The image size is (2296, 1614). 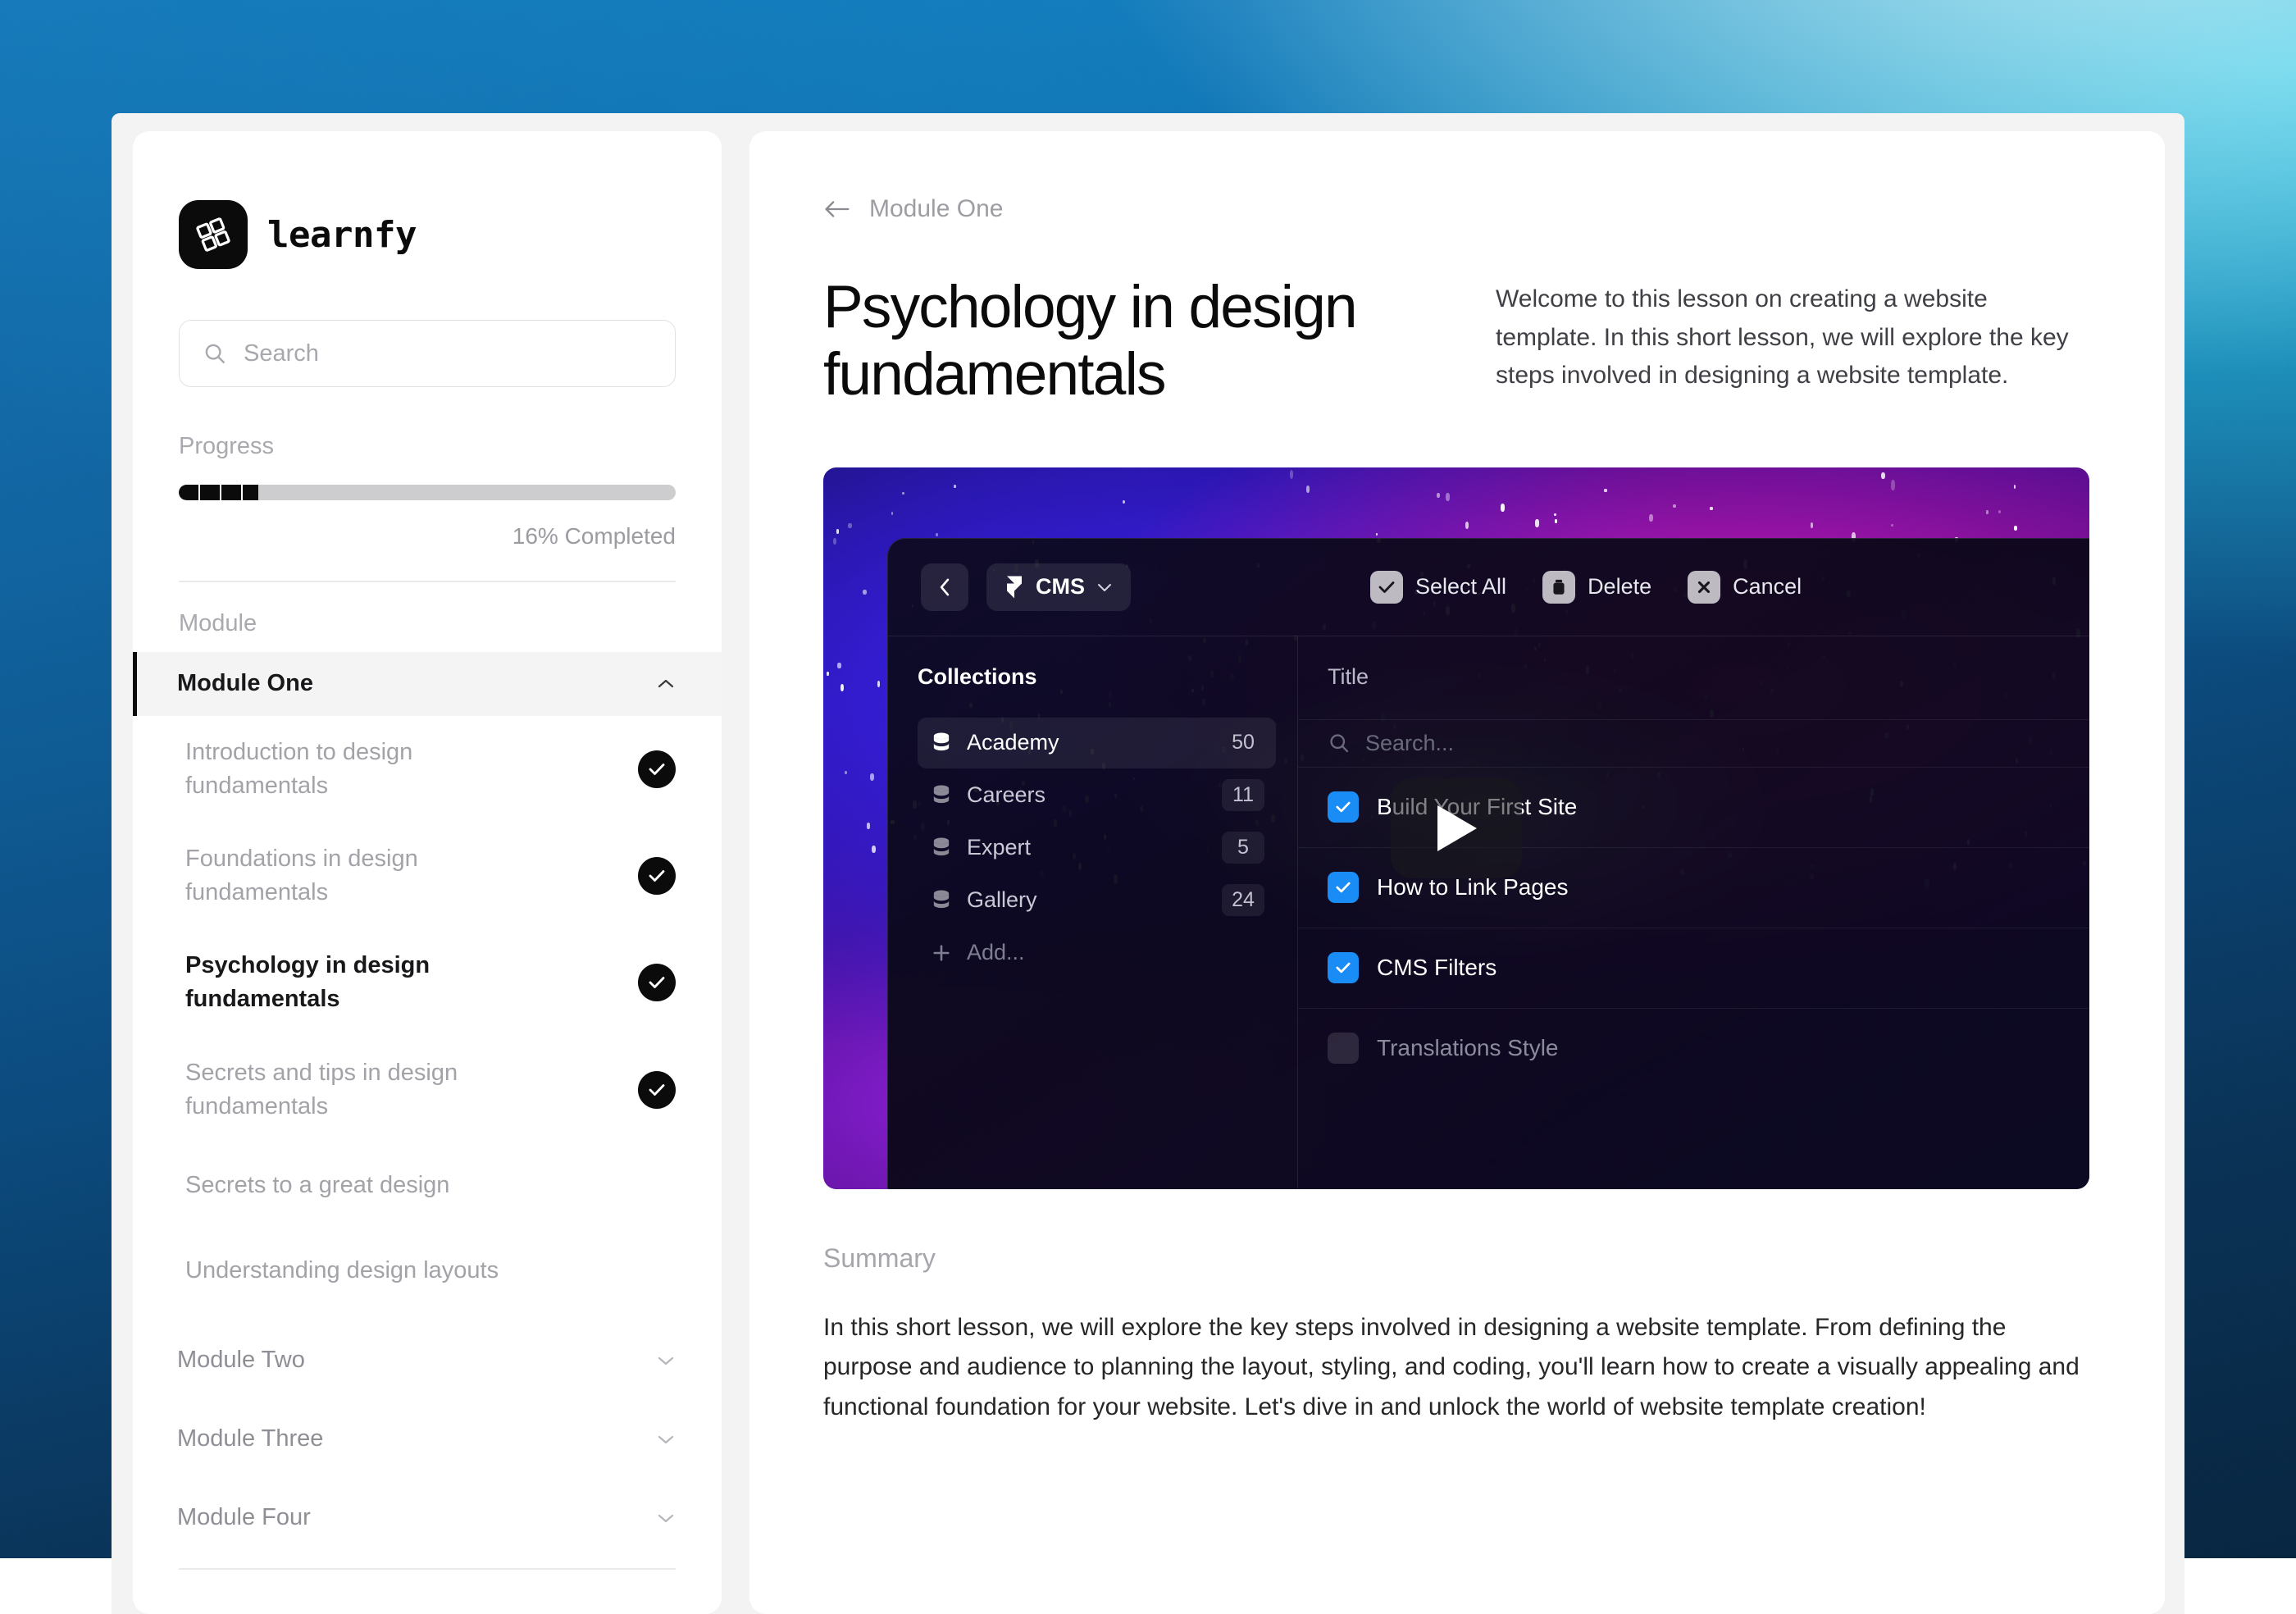 What do you see at coordinates (427, 684) in the screenshot?
I see `module-header: Module One` at bounding box center [427, 684].